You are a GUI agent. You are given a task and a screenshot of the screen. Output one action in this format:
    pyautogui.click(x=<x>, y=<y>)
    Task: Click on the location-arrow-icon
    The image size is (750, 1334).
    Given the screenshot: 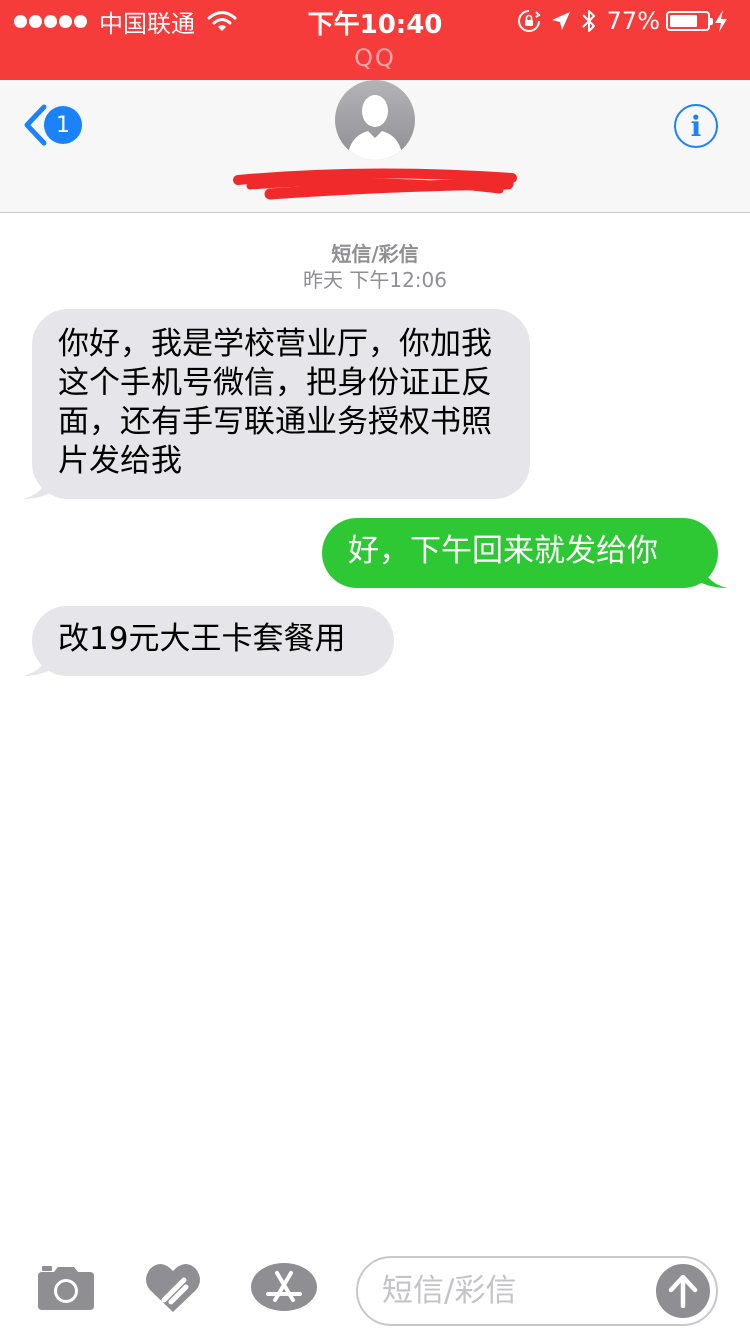 What is the action you would take?
    pyautogui.click(x=560, y=21)
    